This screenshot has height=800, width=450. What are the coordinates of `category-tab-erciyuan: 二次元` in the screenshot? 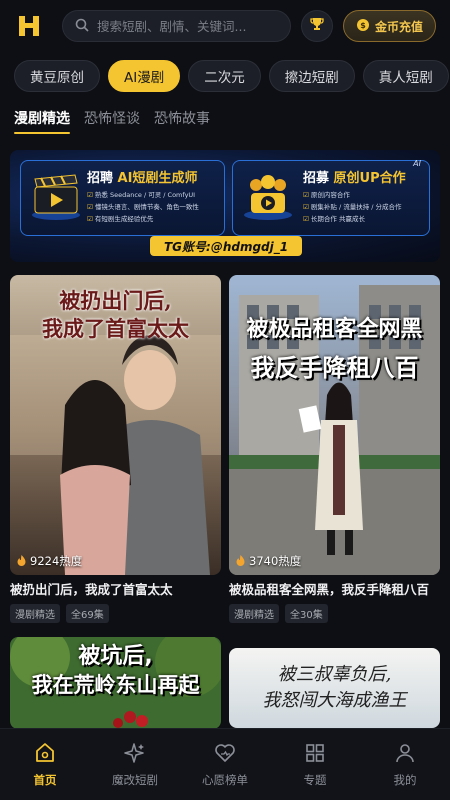 It's located at (224, 76).